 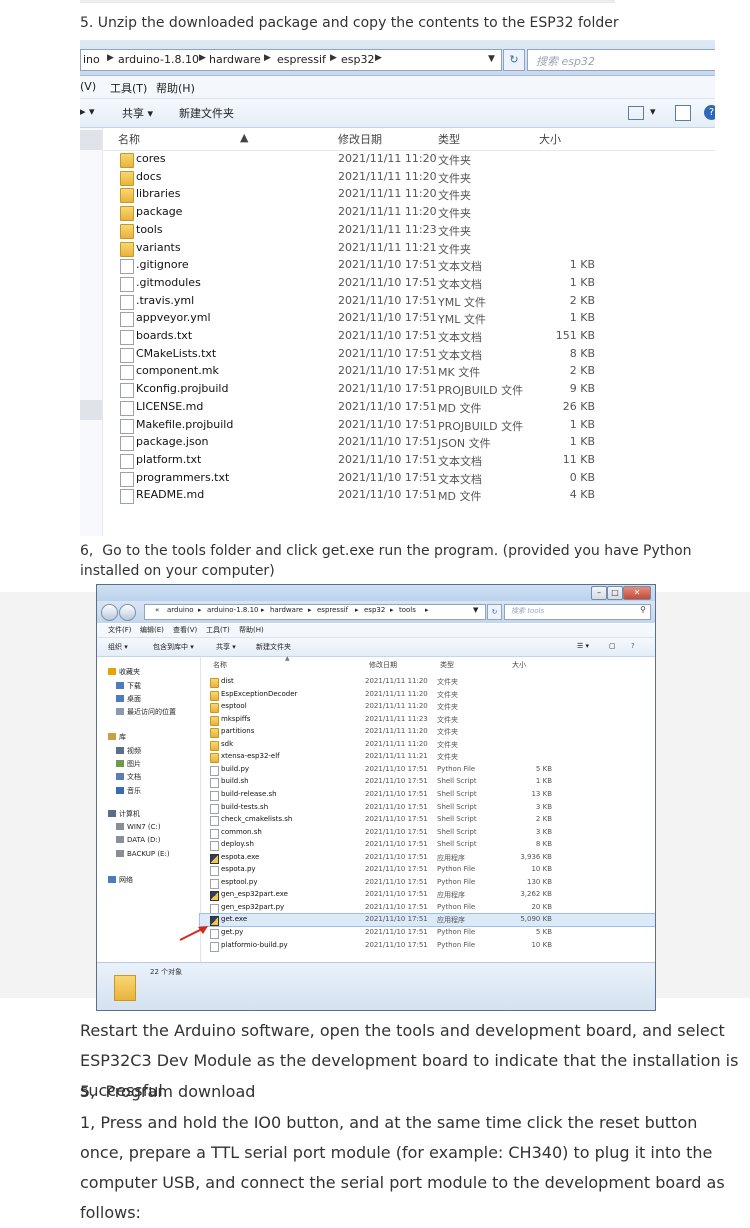 I want to click on file-row: esptool 2021/11/11 11:20 文件夹, so click(x=427, y=707).